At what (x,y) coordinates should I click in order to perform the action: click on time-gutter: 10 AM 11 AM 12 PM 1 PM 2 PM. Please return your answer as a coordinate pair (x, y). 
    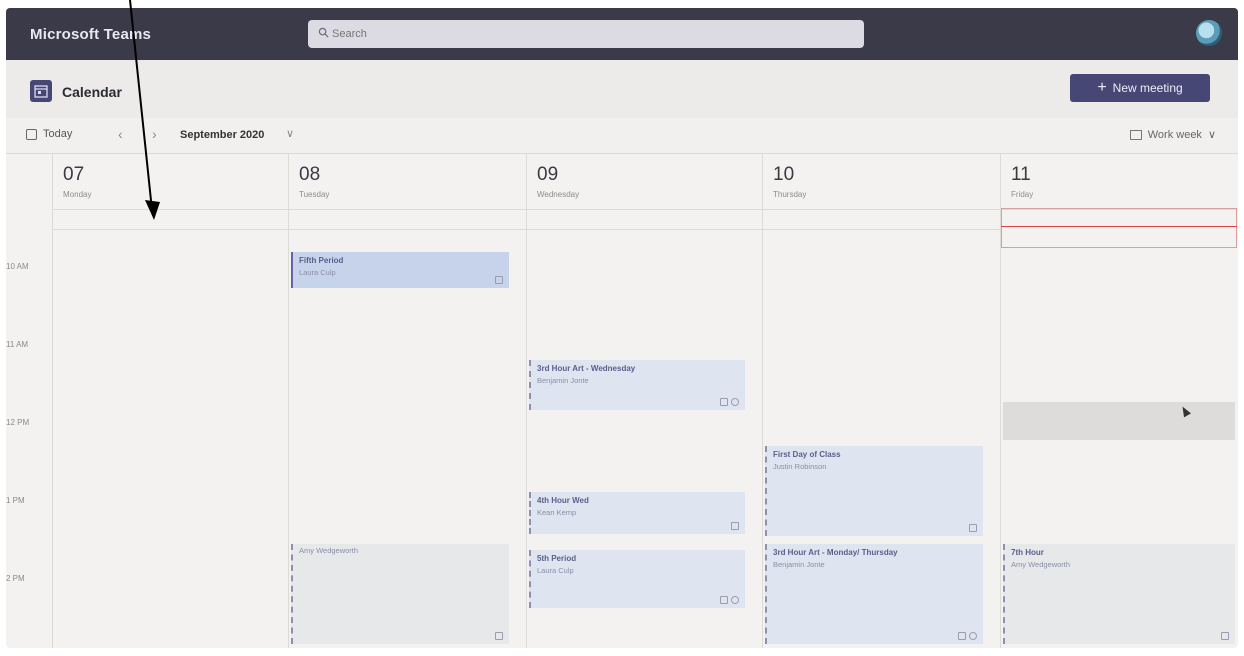
    Looking at the image, I should click on (29, 401).